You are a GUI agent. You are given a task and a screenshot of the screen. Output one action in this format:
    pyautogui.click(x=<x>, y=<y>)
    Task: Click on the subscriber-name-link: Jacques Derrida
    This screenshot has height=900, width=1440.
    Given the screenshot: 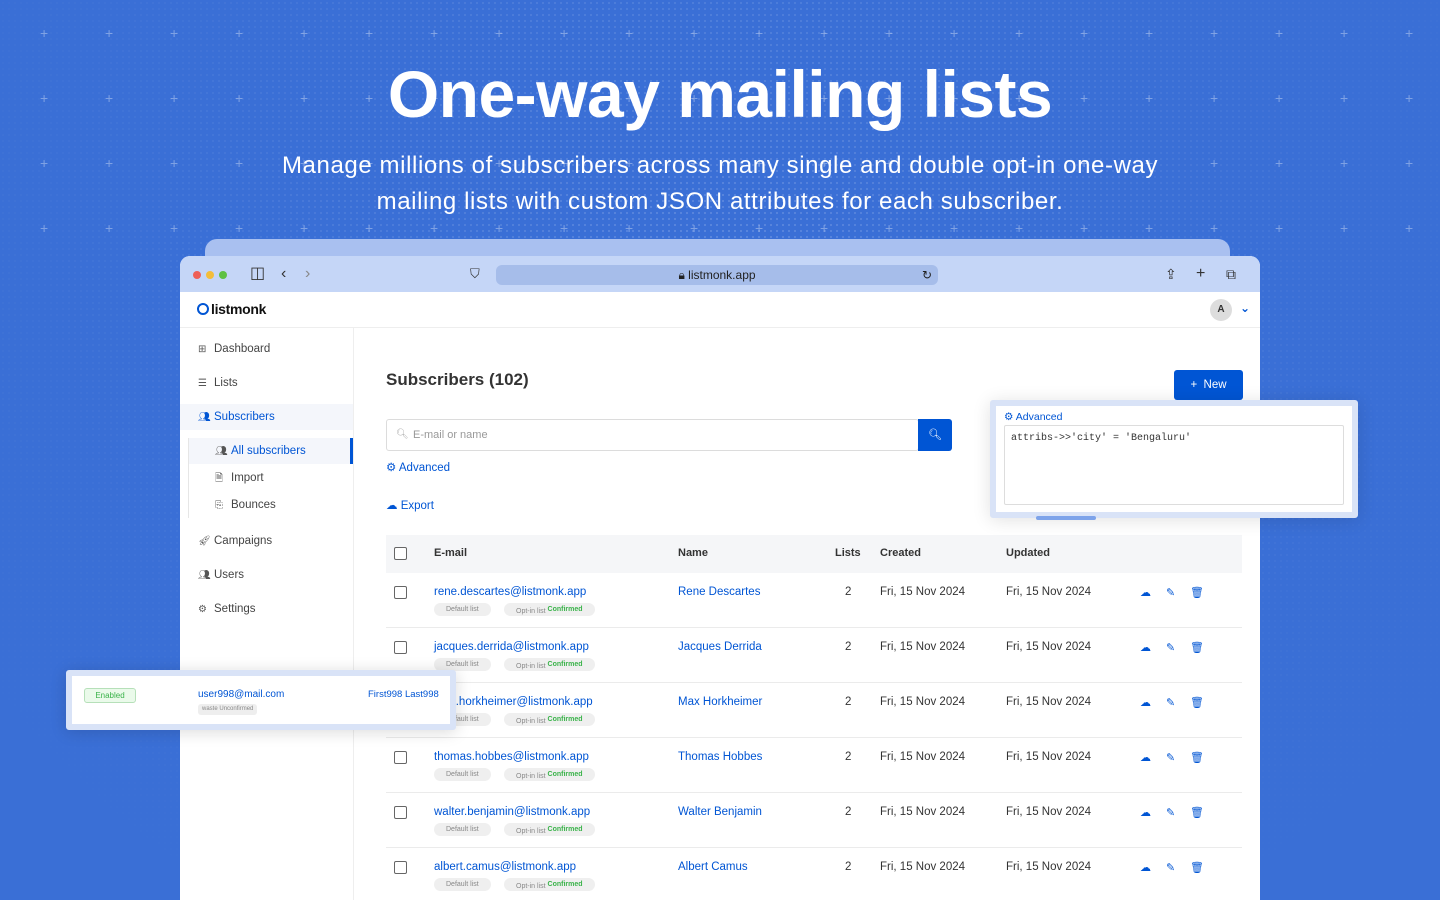 What is the action you would take?
    pyautogui.click(x=720, y=647)
    